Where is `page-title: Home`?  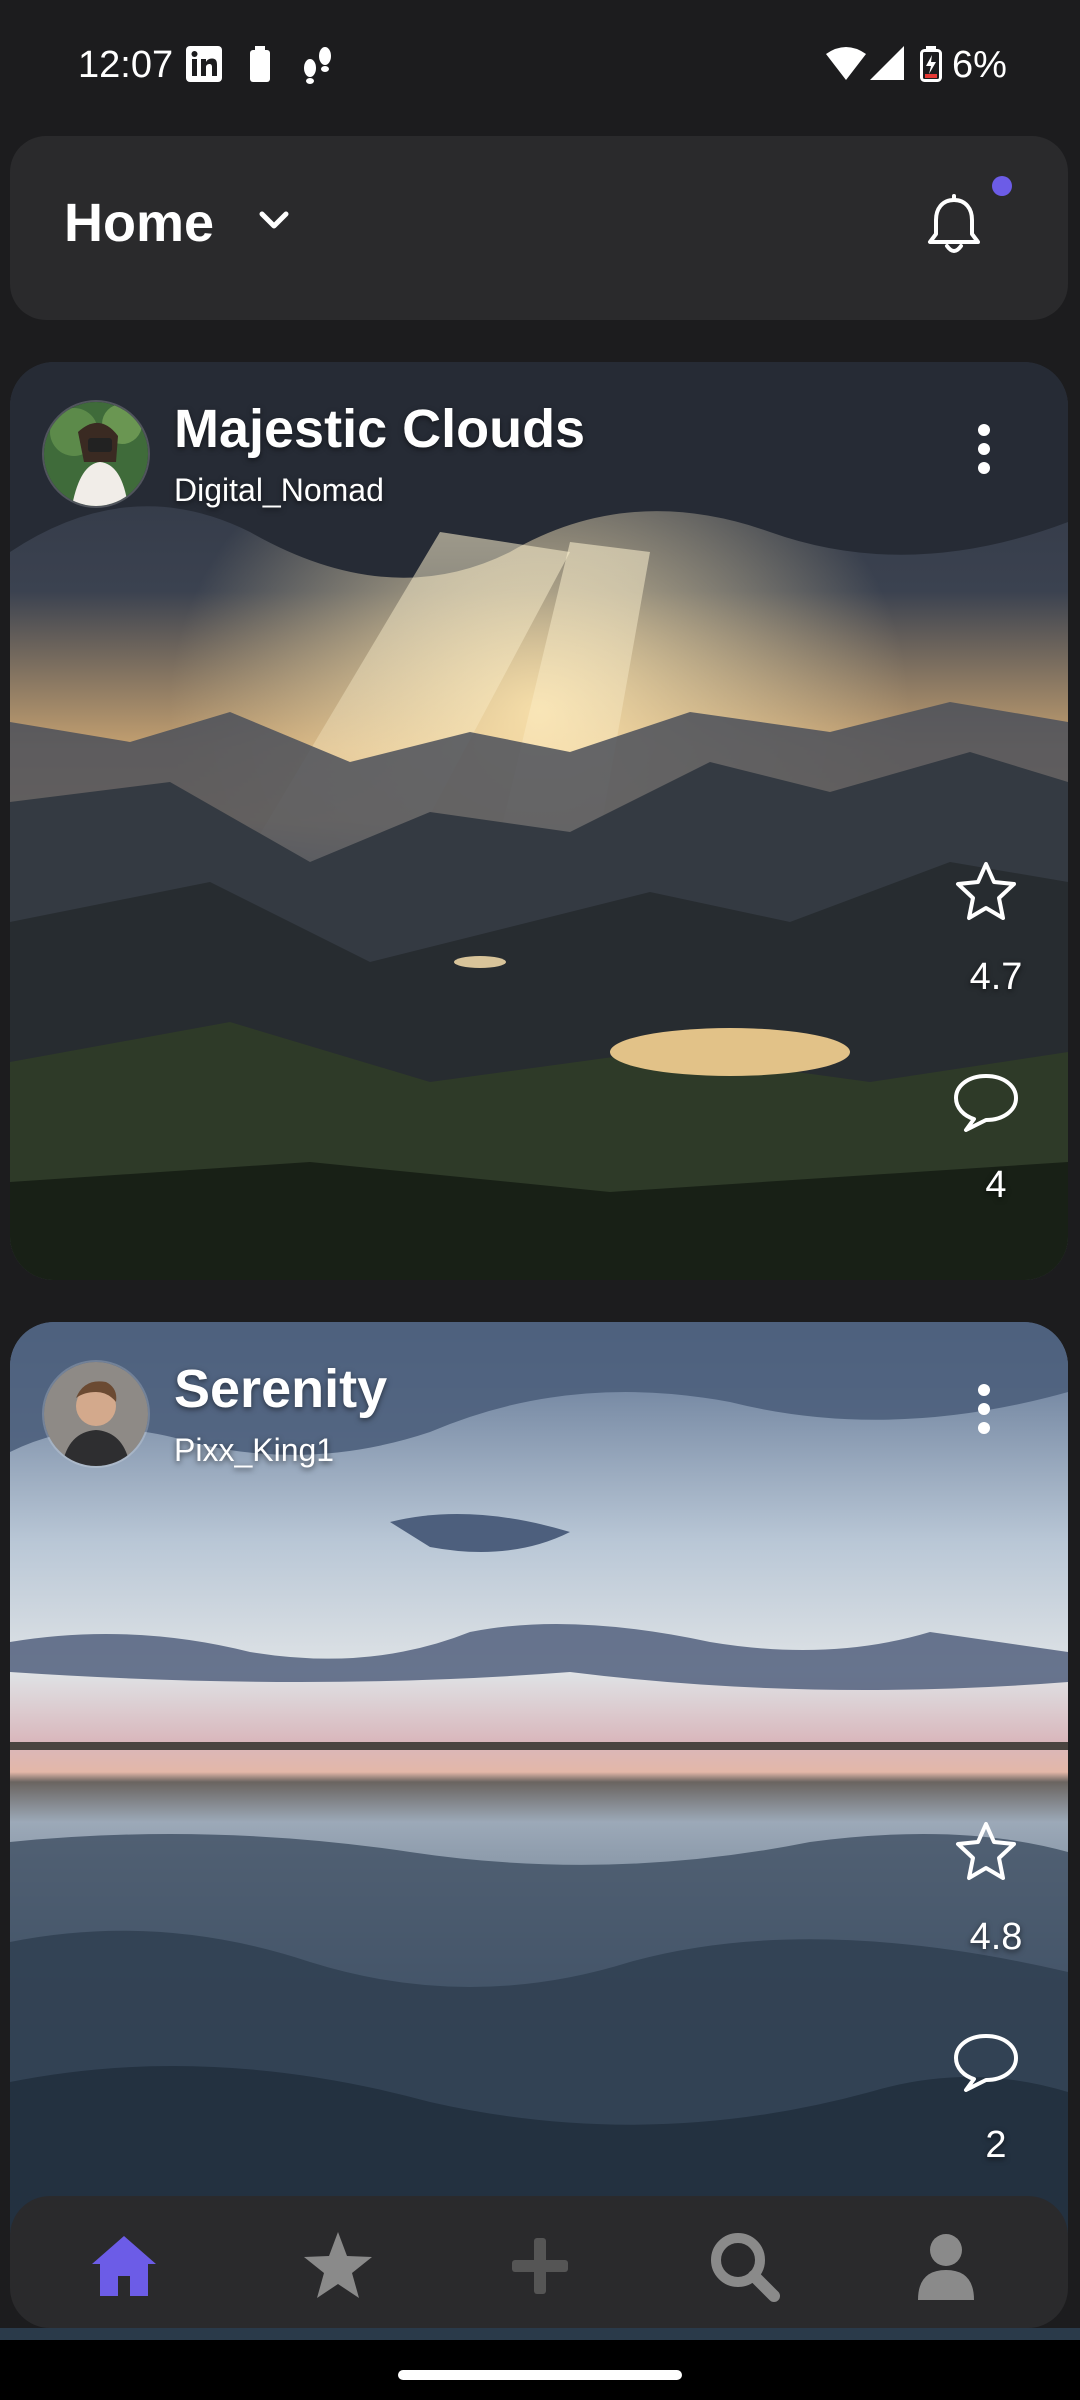 page-title: Home is located at coordinates (139, 223).